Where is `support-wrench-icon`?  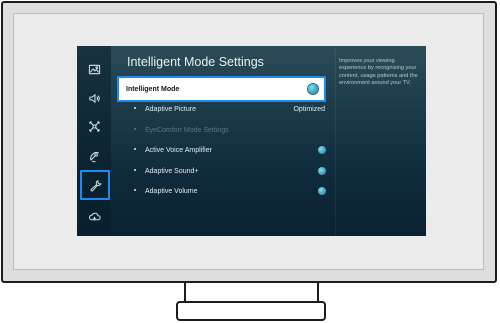
support-wrench-icon is located at coordinates (95, 185).